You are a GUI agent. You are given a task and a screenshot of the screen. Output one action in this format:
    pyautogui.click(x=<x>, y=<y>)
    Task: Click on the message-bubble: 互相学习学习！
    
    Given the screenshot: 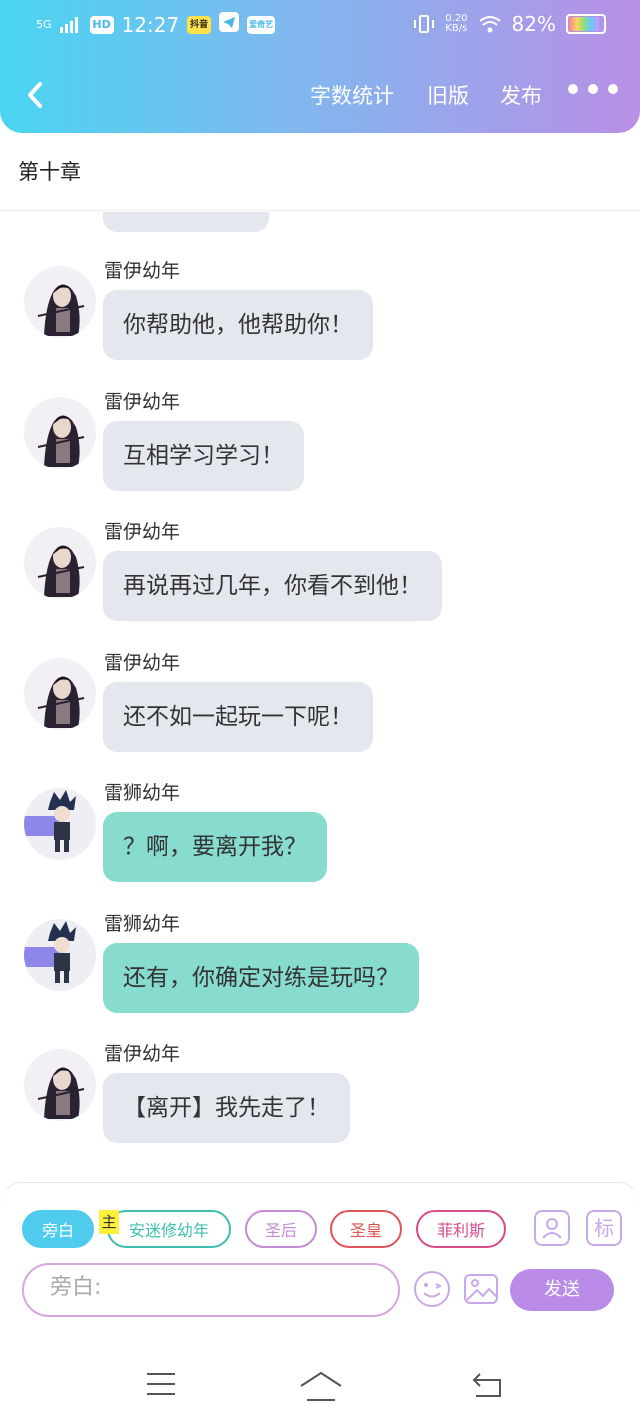 What is the action you would take?
    pyautogui.click(x=203, y=455)
    